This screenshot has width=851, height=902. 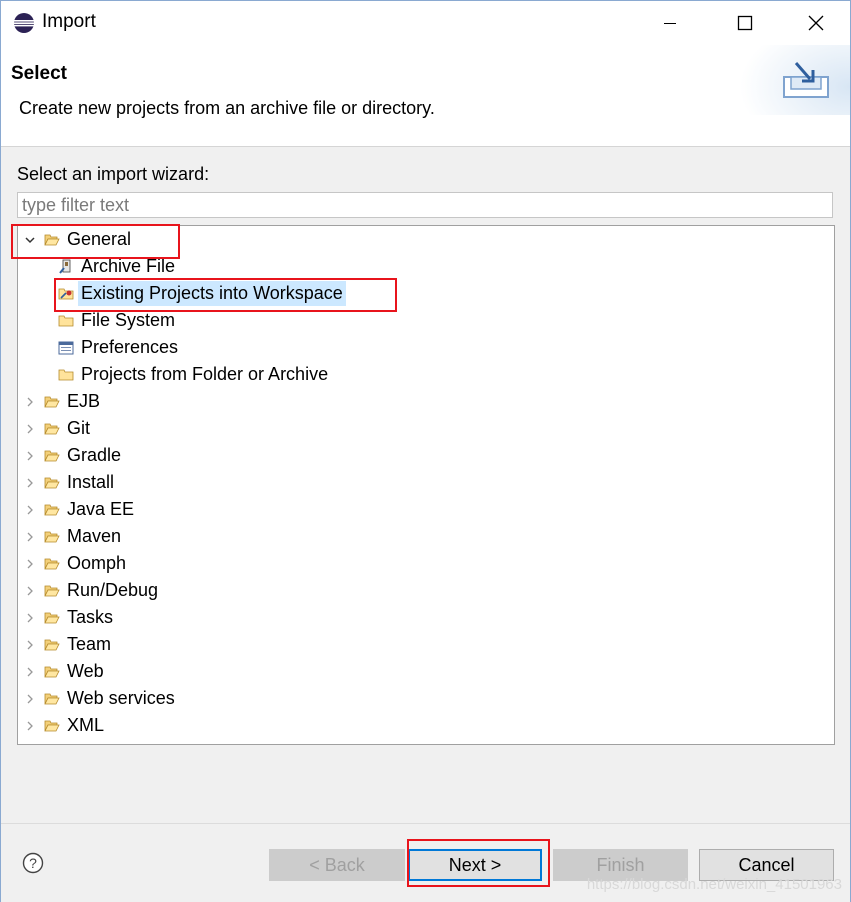 What do you see at coordinates (101, 509) in the screenshot?
I see `tree-item-label: Java EE` at bounding box center [101, 509].